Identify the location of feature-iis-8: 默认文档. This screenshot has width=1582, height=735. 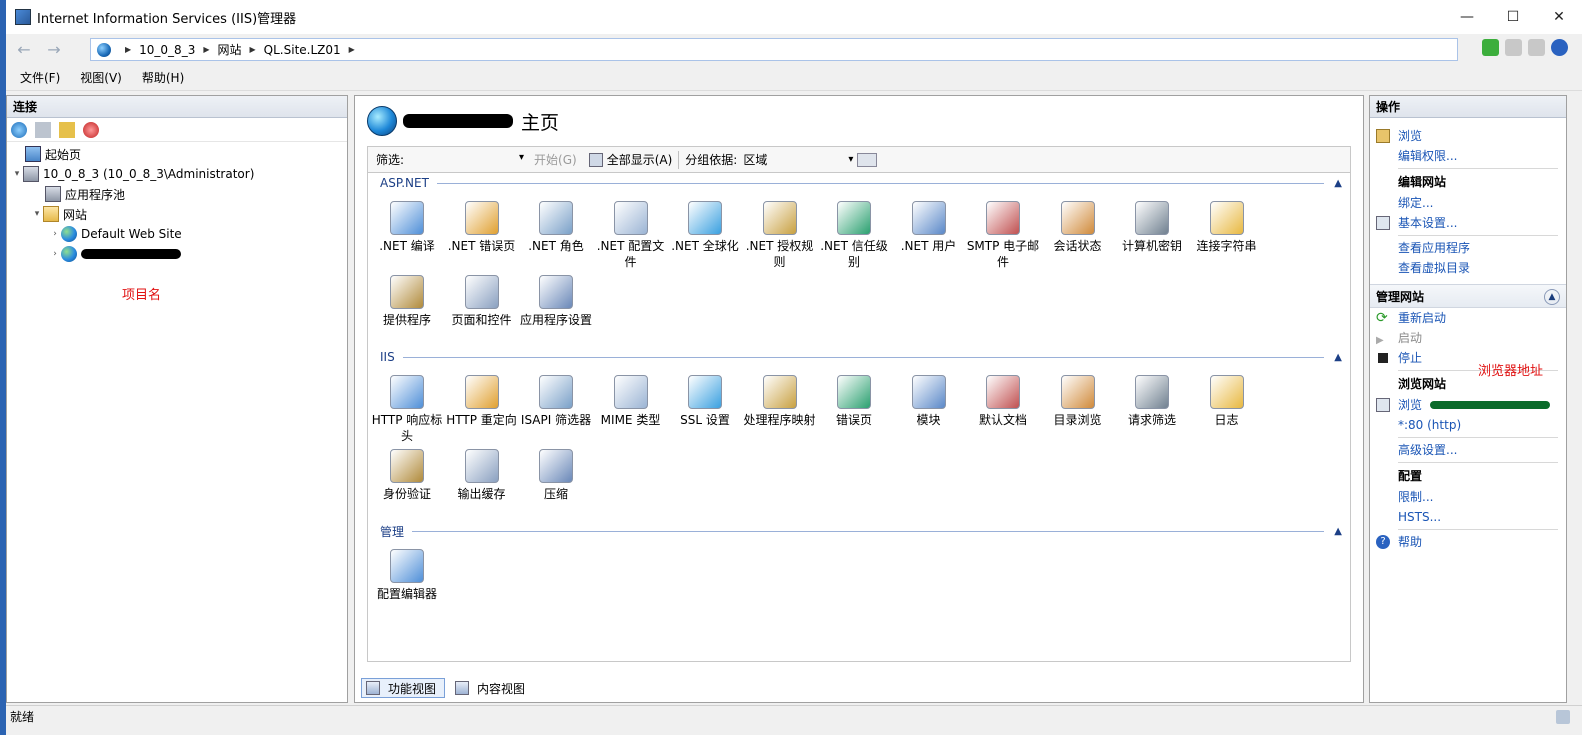
(1003, 401).